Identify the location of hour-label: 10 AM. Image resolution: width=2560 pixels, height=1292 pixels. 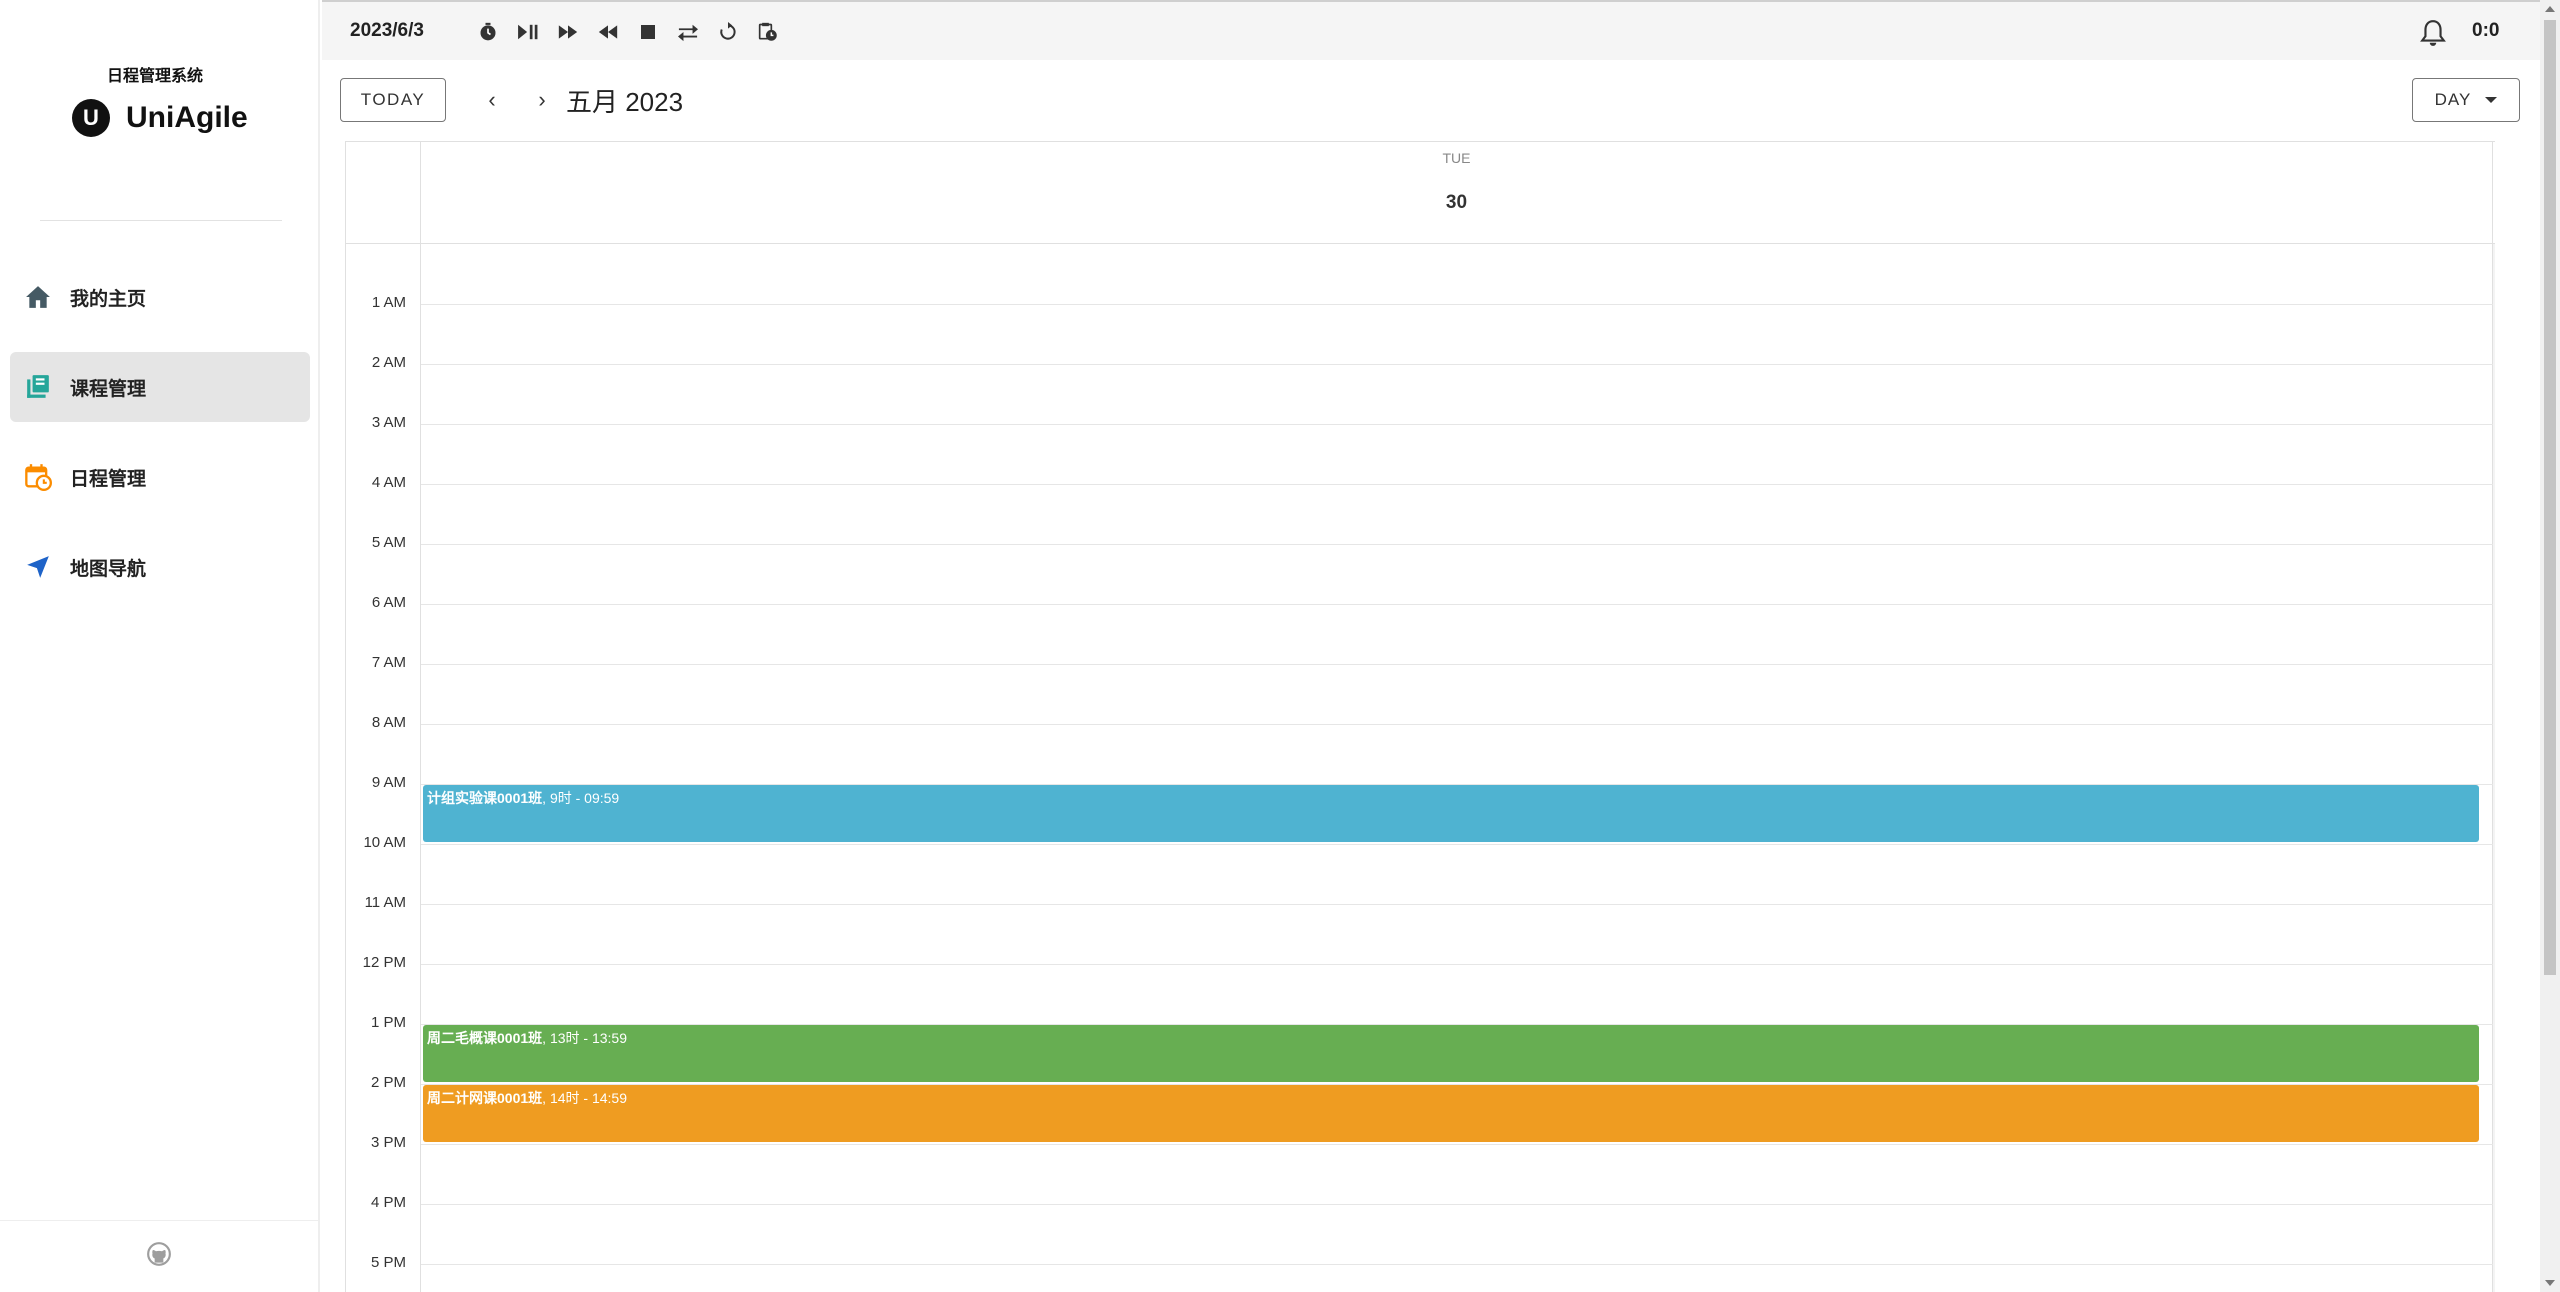
(384, 842).